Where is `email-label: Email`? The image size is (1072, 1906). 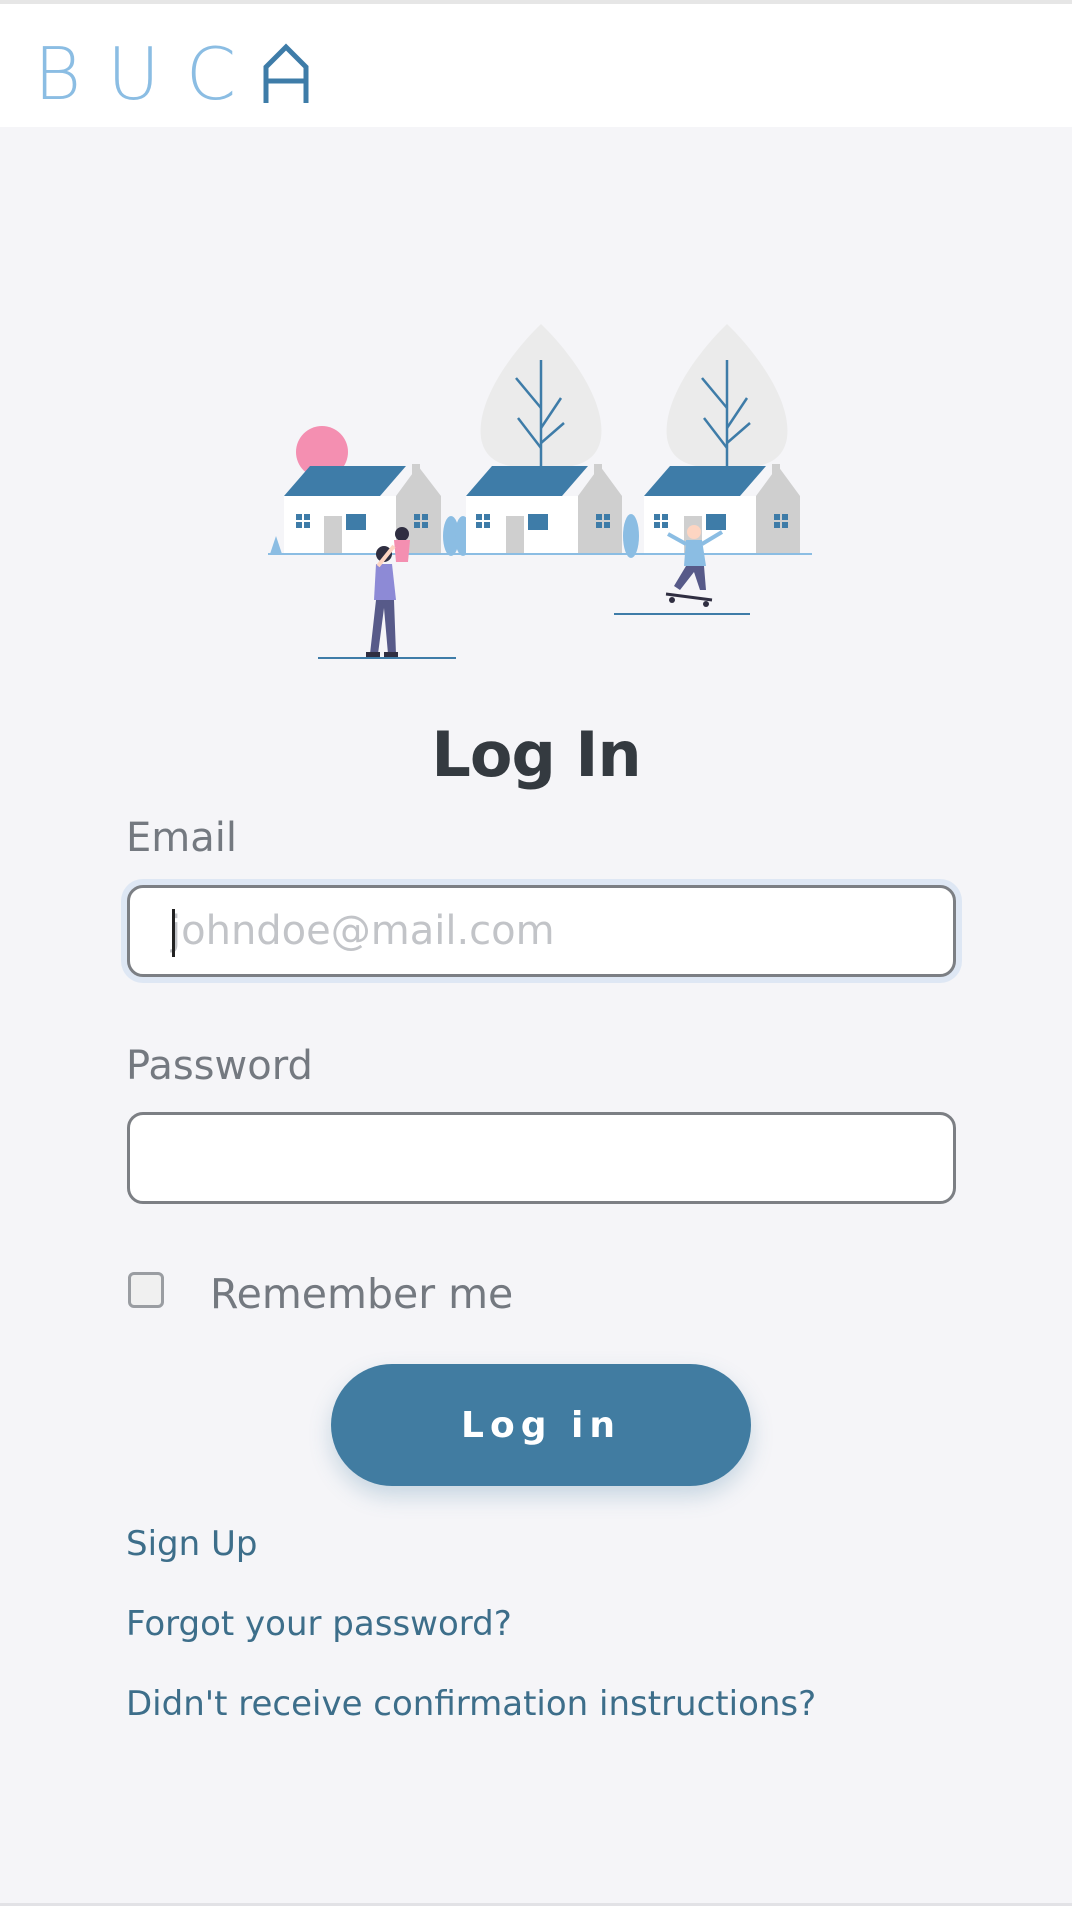 email-label: Email is located at coordinates (181, 838).